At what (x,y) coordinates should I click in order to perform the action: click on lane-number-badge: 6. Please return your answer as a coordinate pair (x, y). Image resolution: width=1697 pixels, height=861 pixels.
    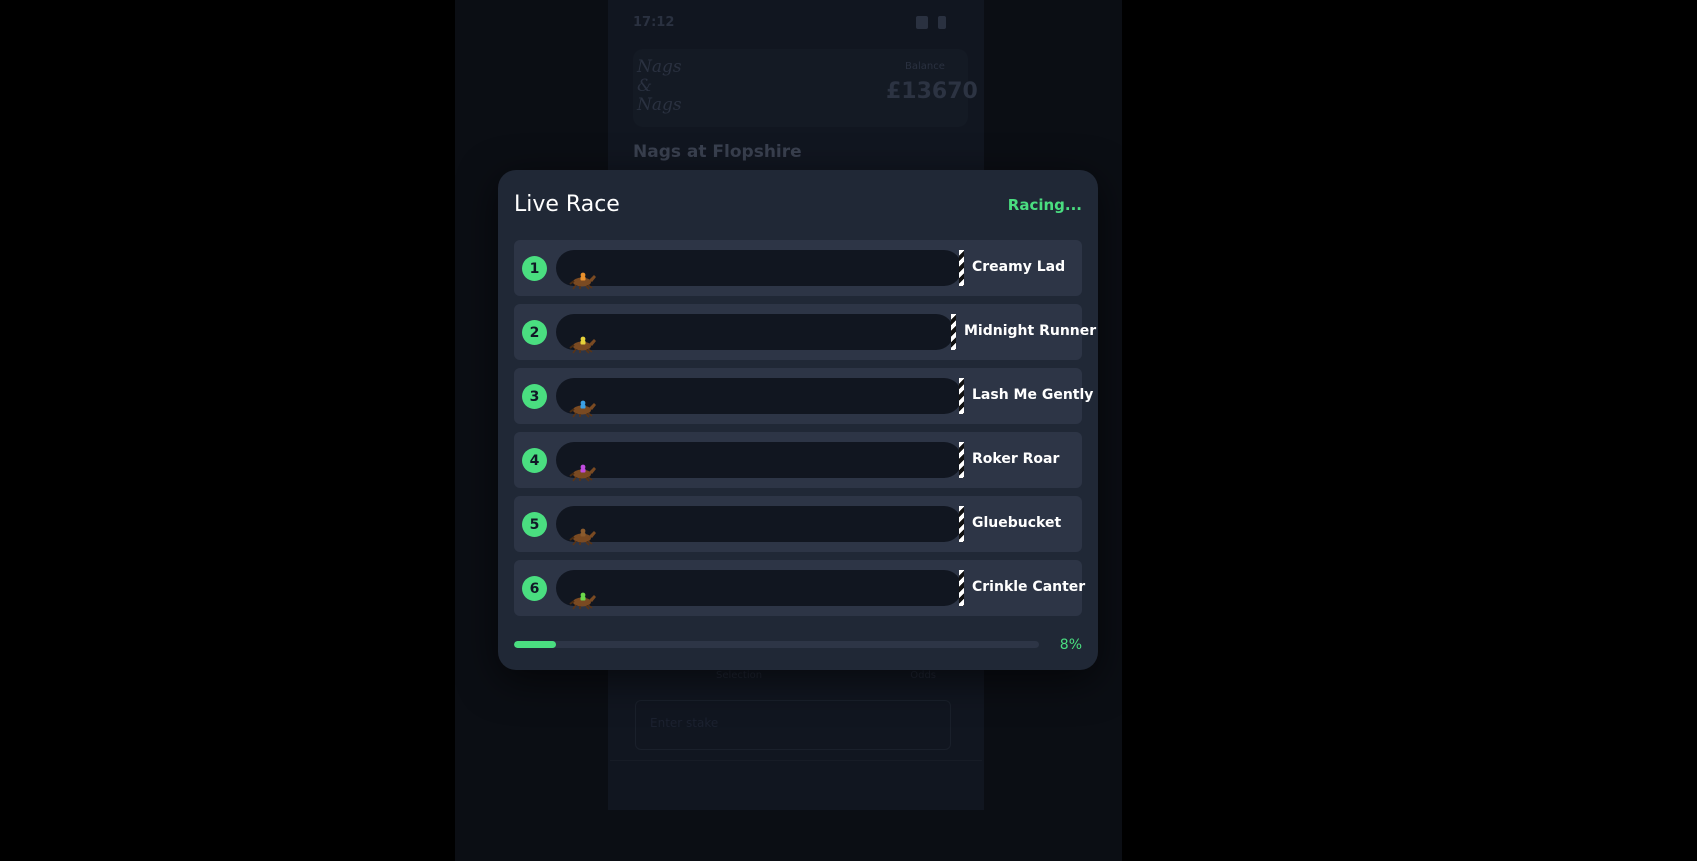
    Looking at the image, I should click on (534, 588).